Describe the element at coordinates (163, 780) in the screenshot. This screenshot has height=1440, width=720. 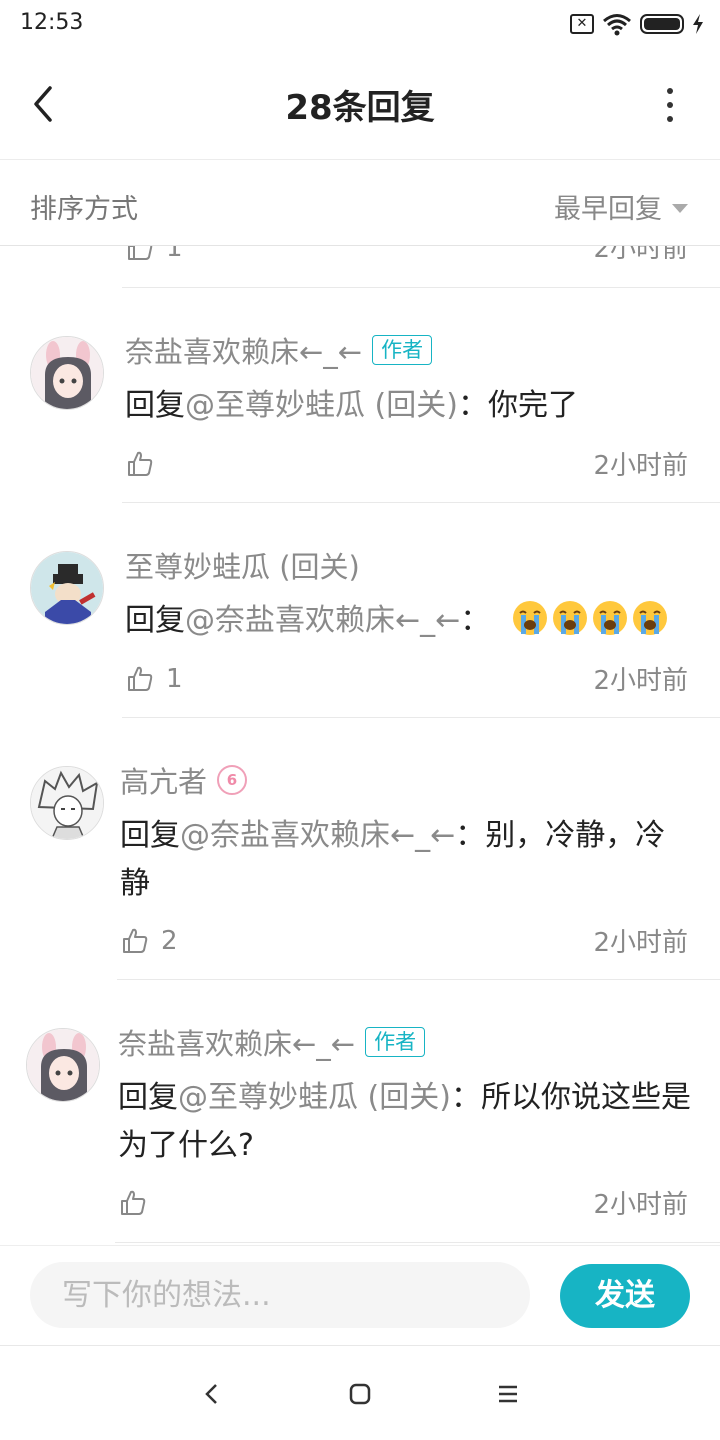
I see `author-name: 高亢者` at that location.